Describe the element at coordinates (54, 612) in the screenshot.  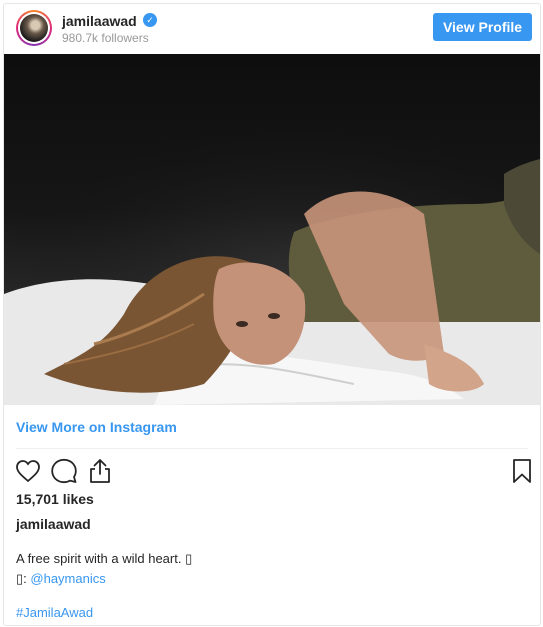
I see `hashtag-link: #JamilaAwad` at that location.